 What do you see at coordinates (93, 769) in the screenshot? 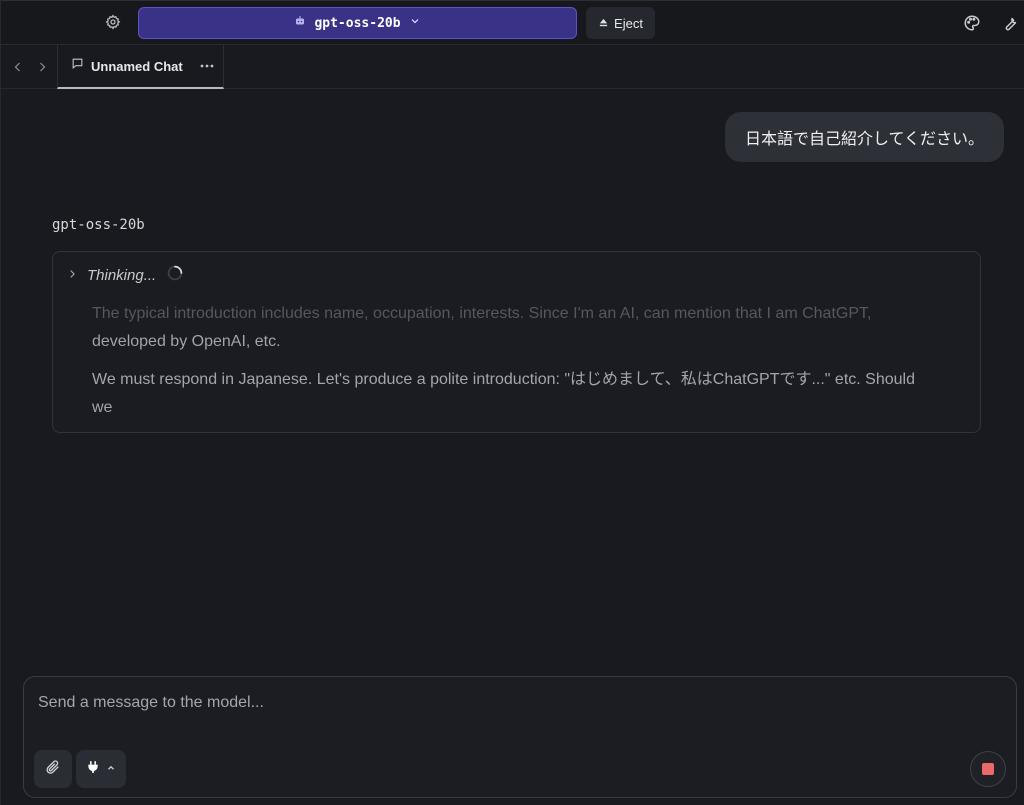
I see `plug-icon` at bounding box center [93, 769].